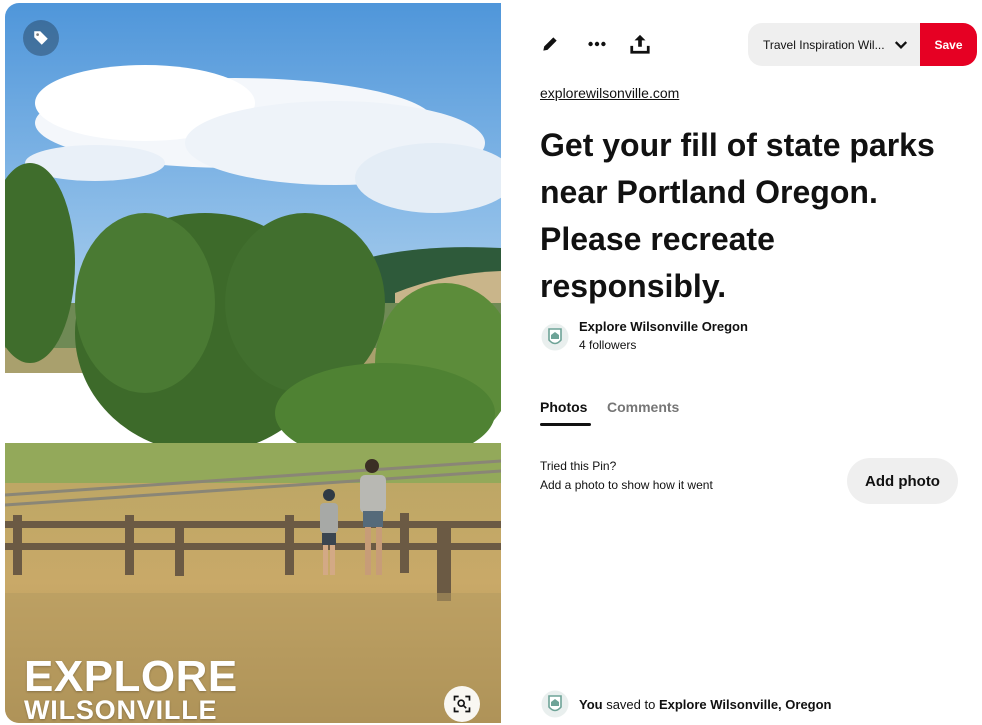 This screenshot has height=725, width=982. I want to click on add-photo-button: Add photo, so click(902, 481).